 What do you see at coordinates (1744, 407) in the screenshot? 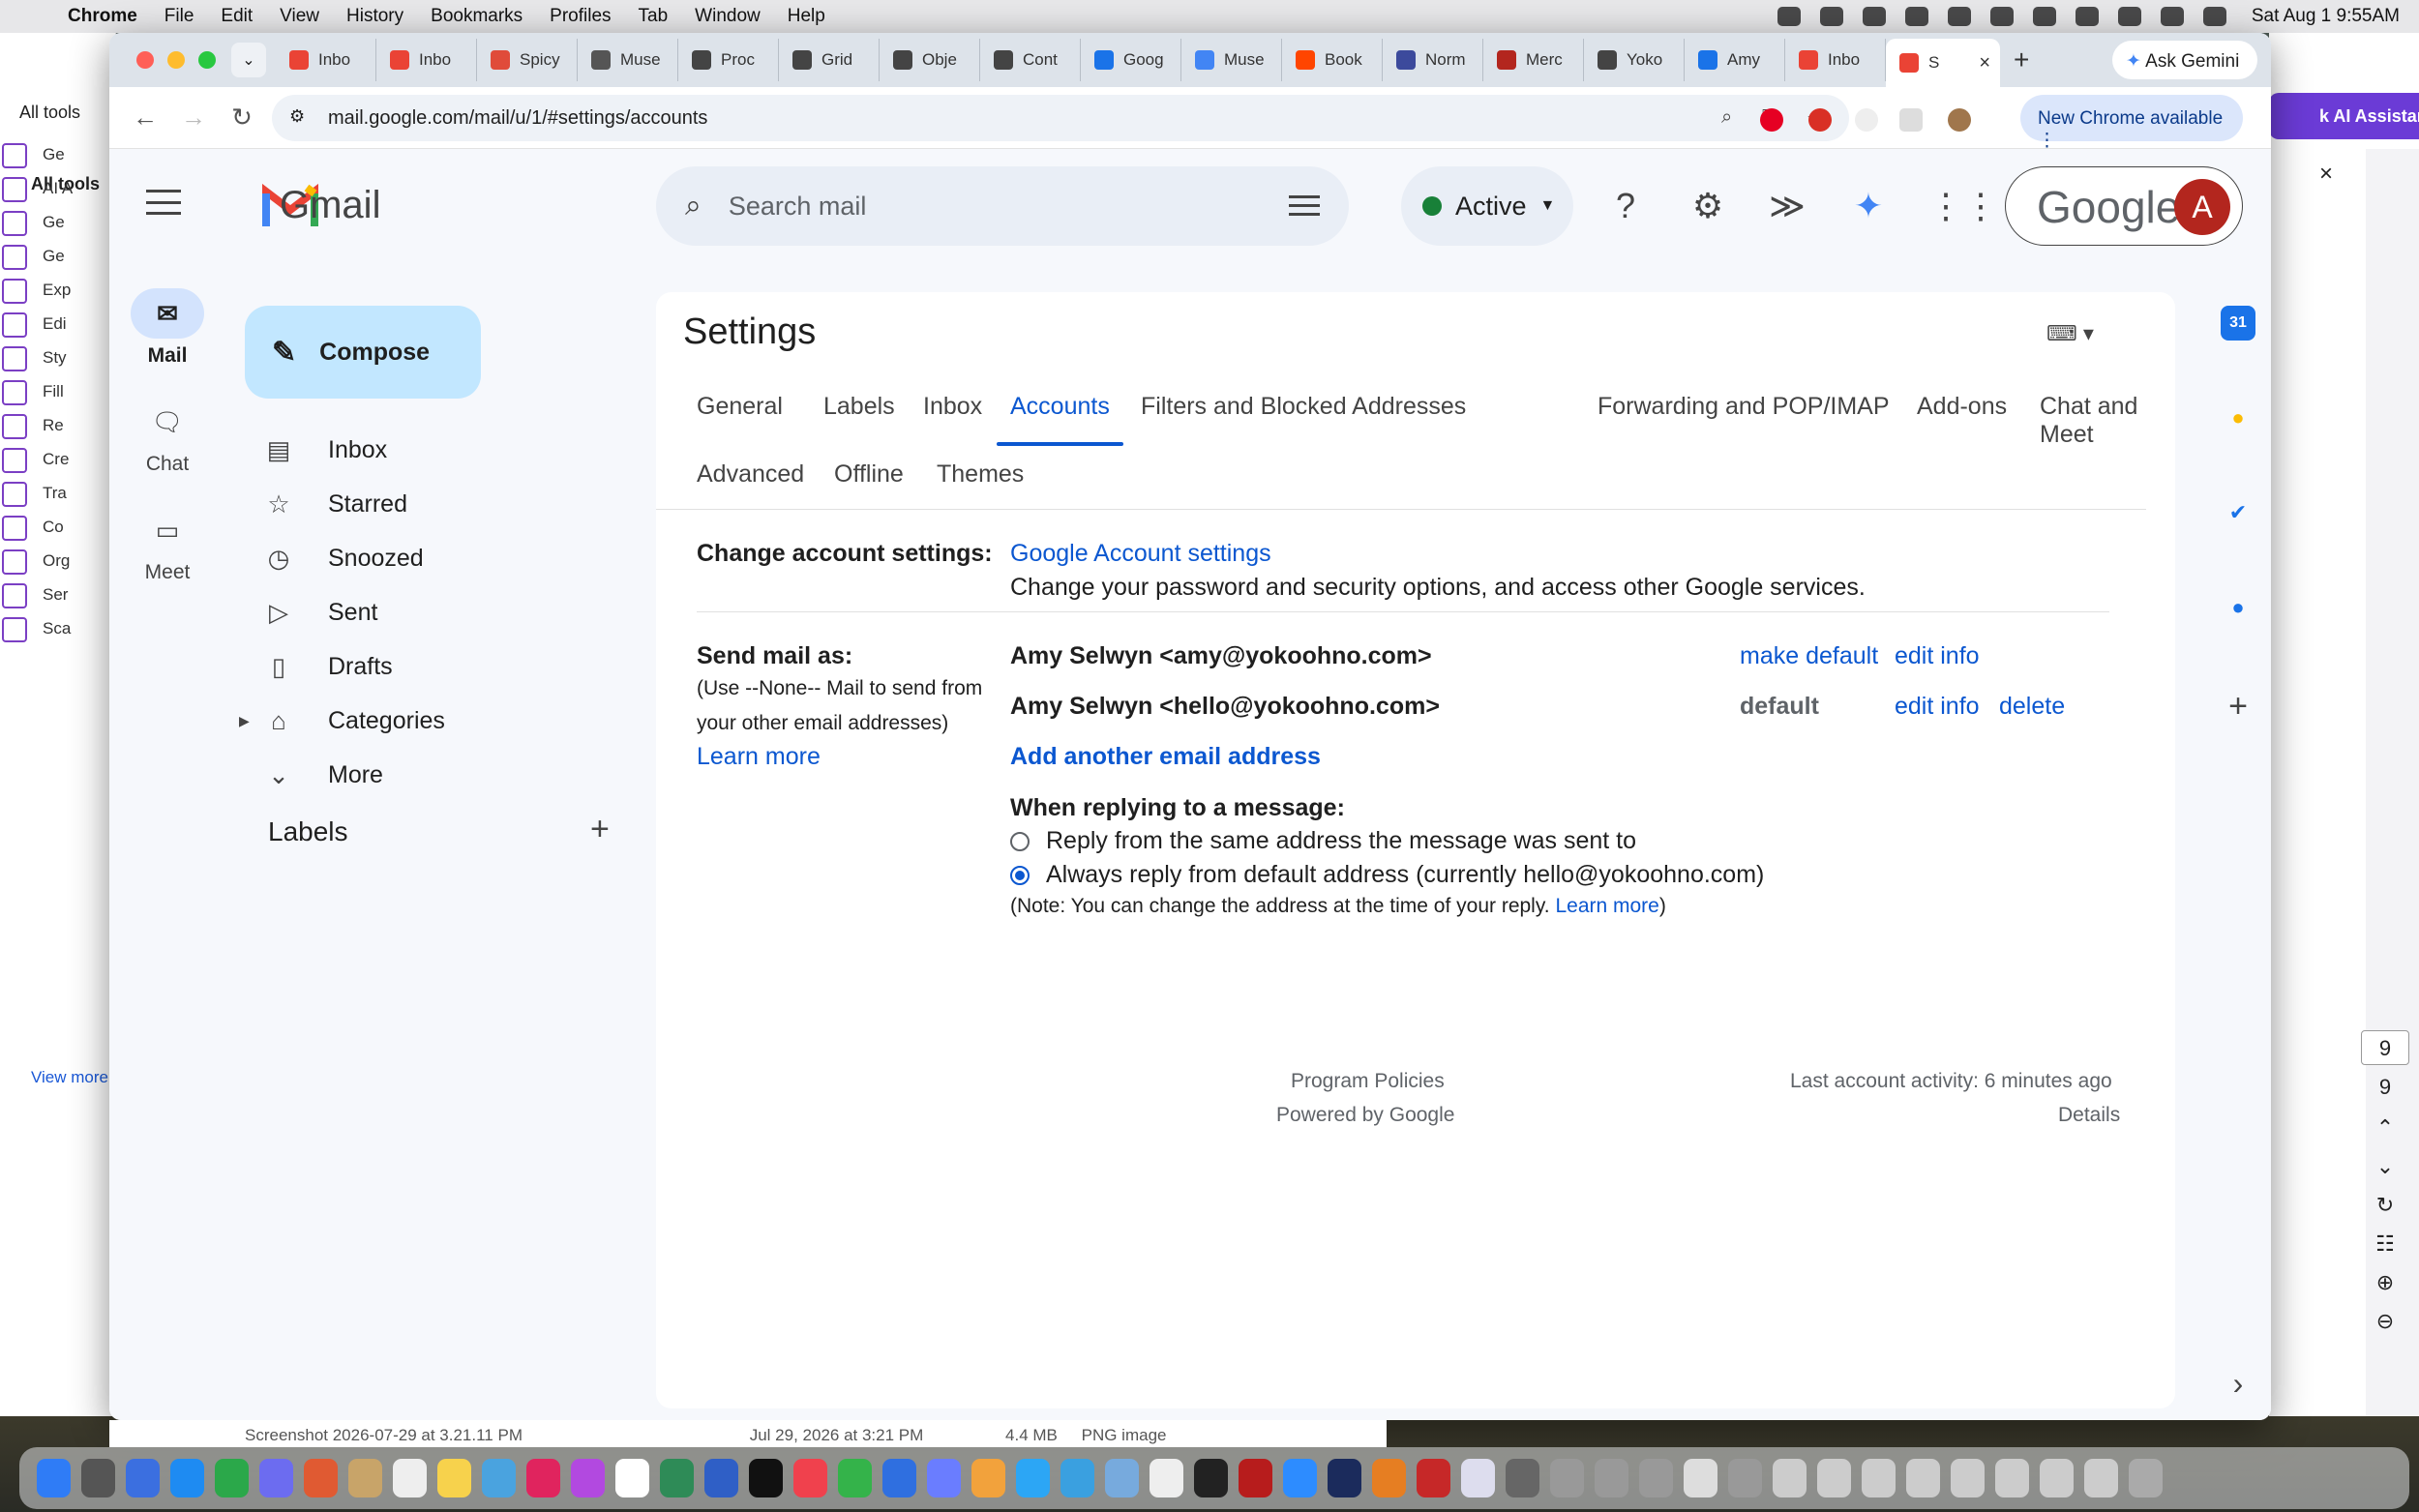
I see `tab-forwarding: Forwarding and POP/IMAP` at bounding box center [1744, 407].